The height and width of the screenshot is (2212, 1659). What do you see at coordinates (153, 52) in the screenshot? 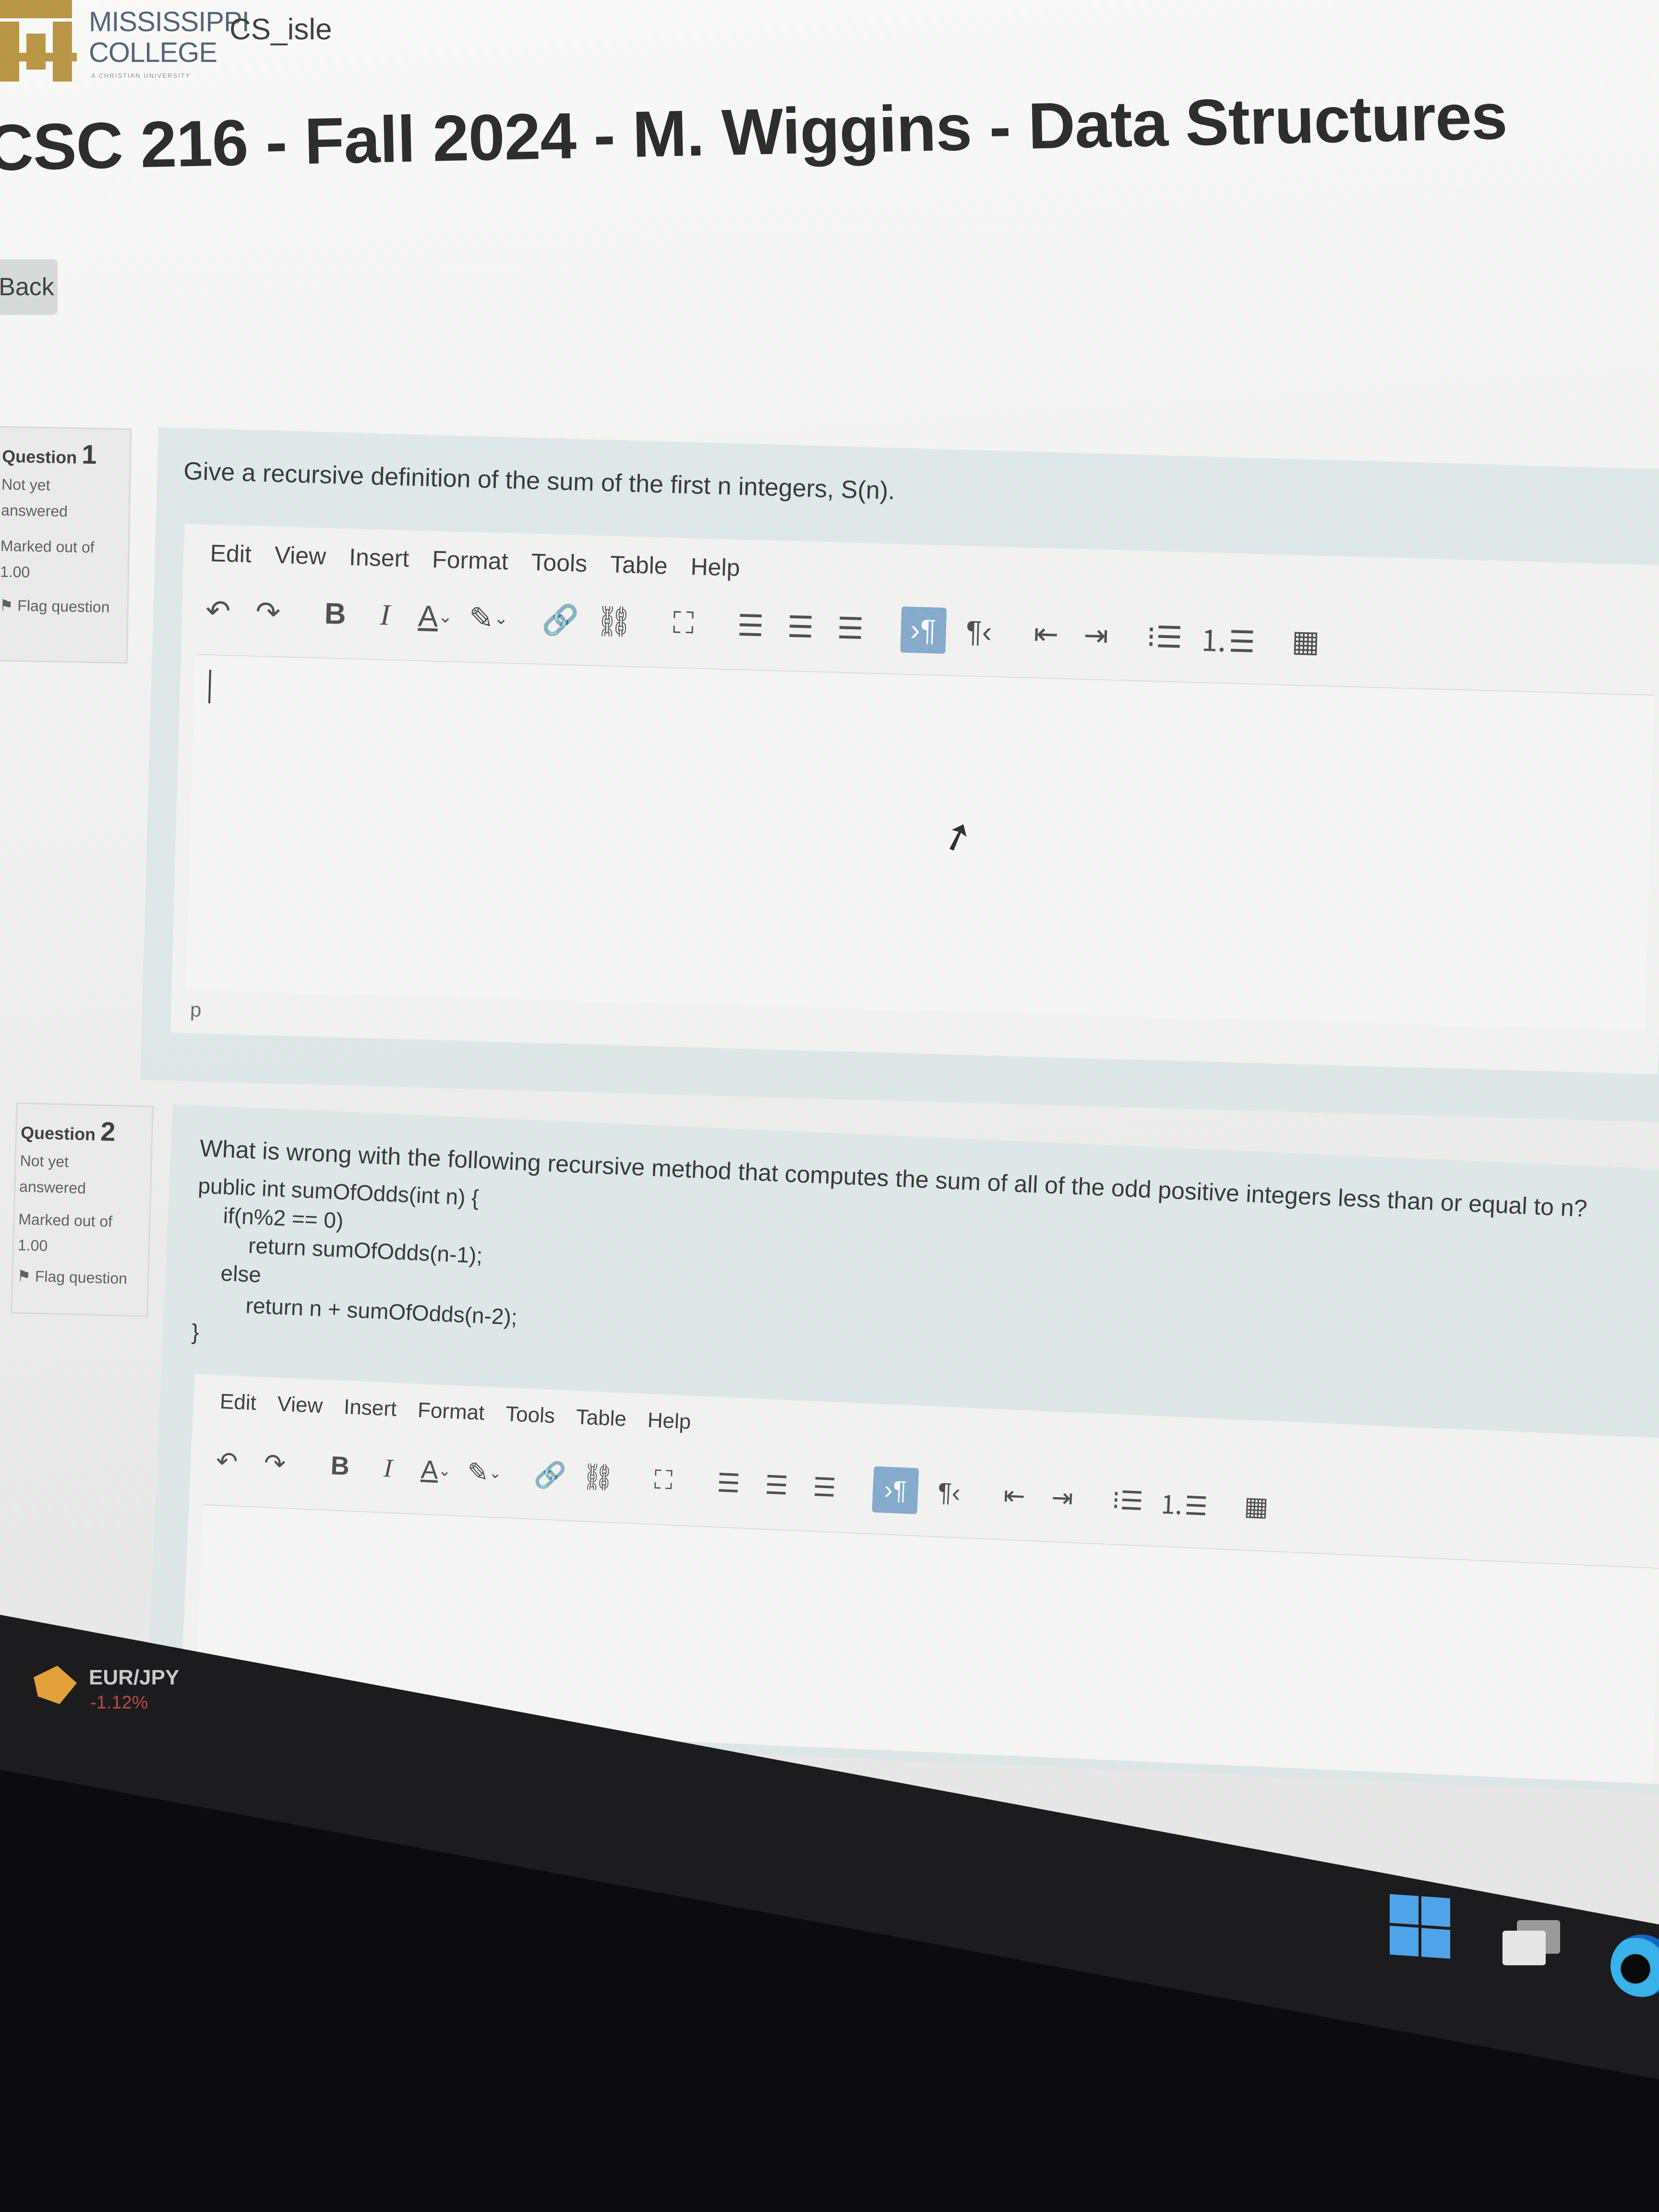
I see `org-name-line2: COLLEGE` at bounding box center [153, 52].